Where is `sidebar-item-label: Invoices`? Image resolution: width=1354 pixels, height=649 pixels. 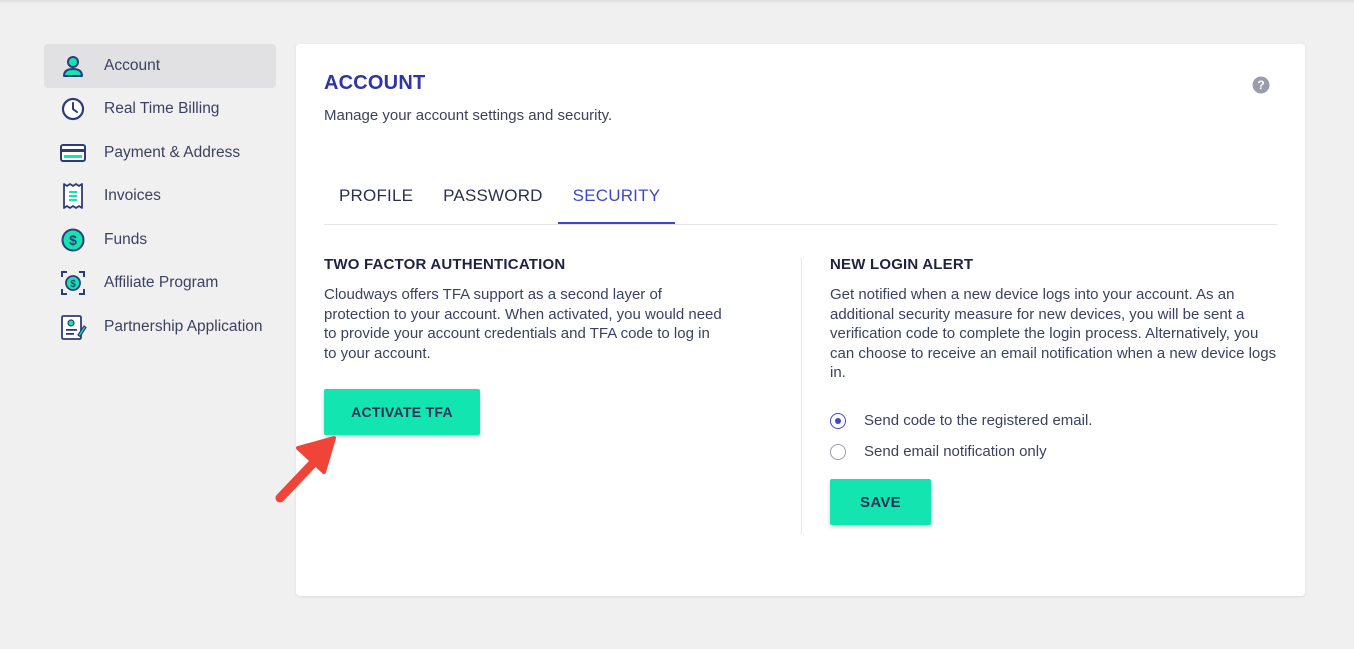 sidebar-item-label: Invoices is located at coordinates (132, 196).